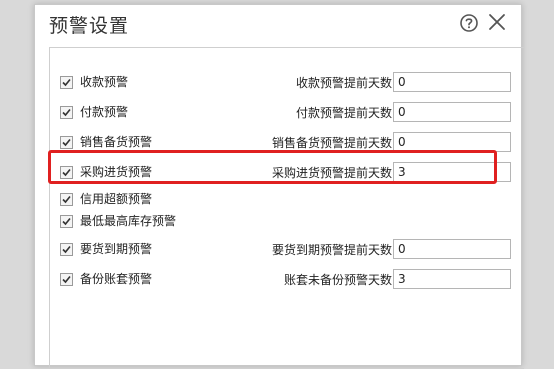 This screenshot has width=554, height=369. What do you see at coordinates (128, 221) in the screenshot?
I see `inventory-alert-label: 最低最高库存预警` at bounding box center [128, 221].